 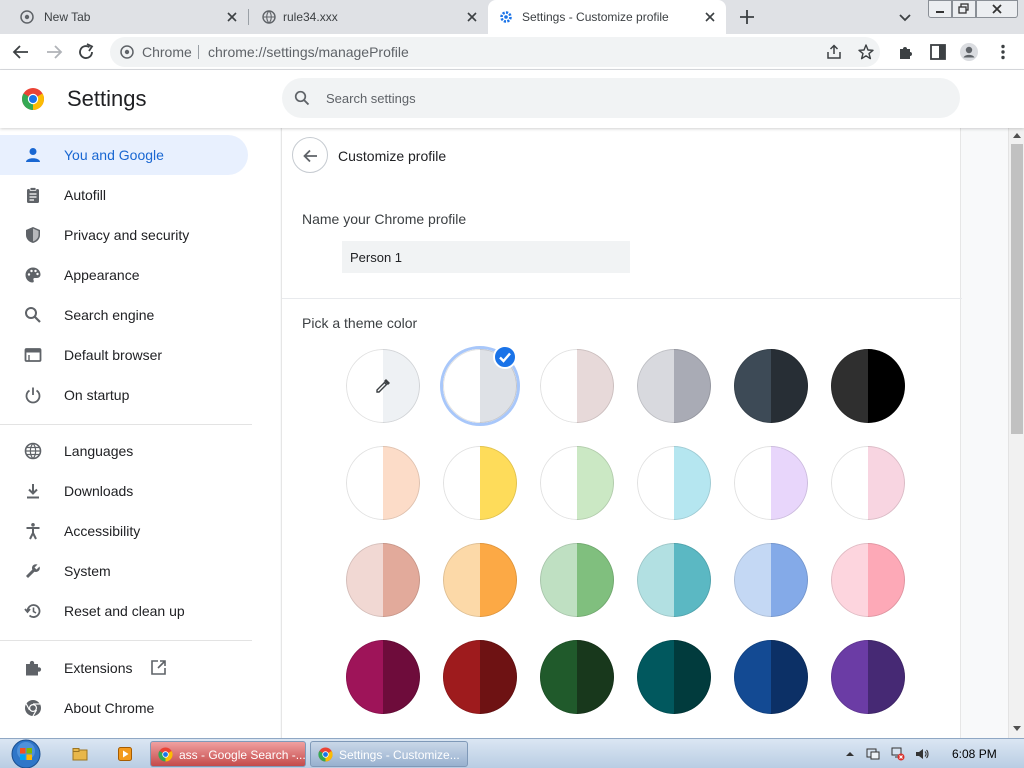 What do you see at coordinates (124, 315) in the screenshot?
I see `sidebar-item-search-engine: Search engine` at bounding box center [124, 315].